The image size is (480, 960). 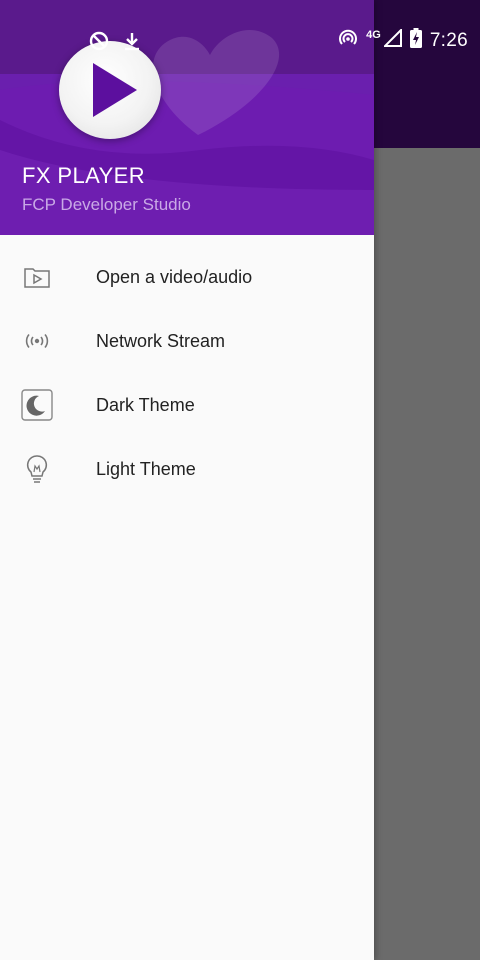 What do you see at coordinates (37, 469) in the screenshot?
I see `lightbulb-icon` at bounding box center [37, 469].